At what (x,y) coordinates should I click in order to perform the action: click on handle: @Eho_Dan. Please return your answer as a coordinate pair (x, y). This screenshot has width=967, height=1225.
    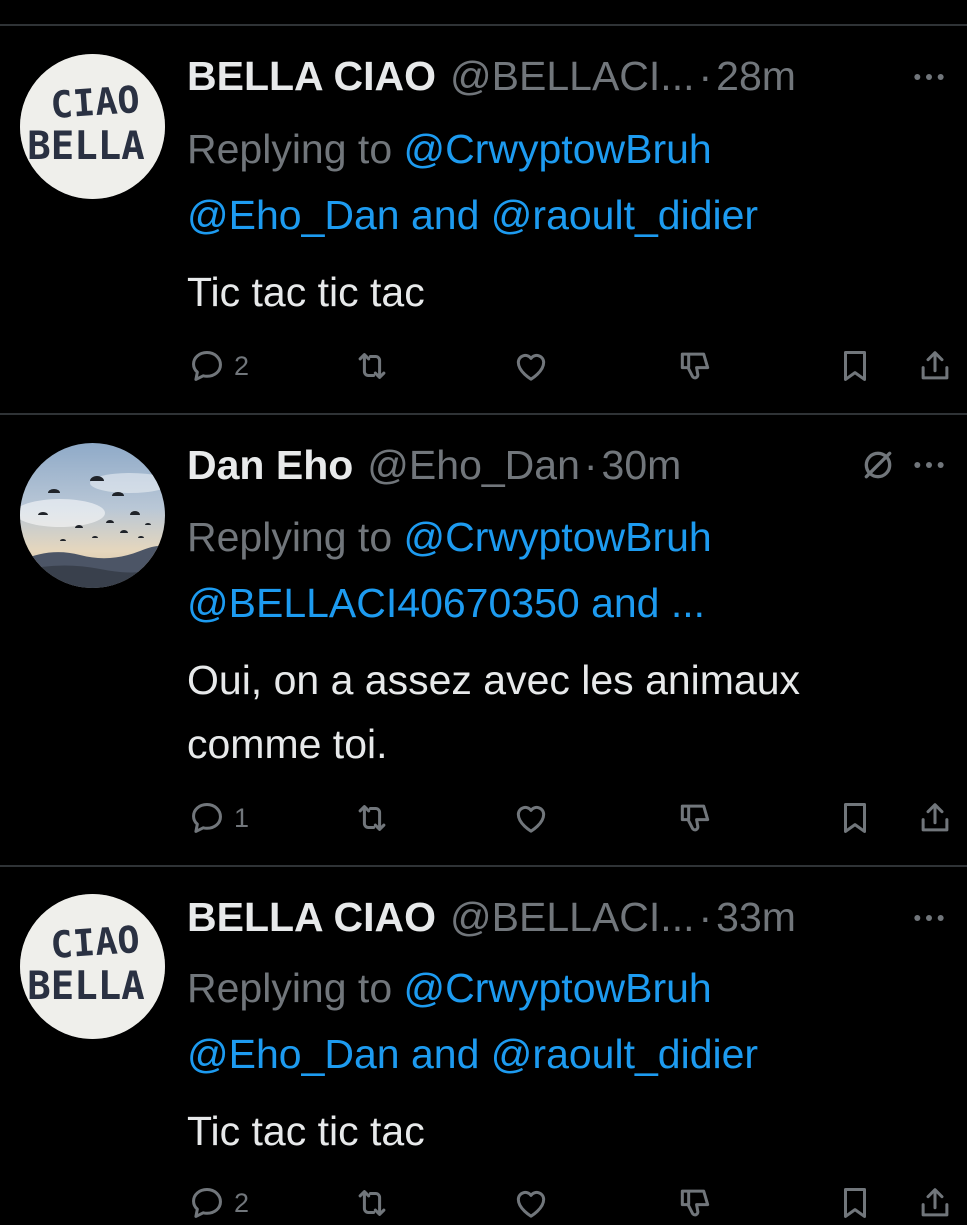
    Looking at the image, I should click on (473, 465).